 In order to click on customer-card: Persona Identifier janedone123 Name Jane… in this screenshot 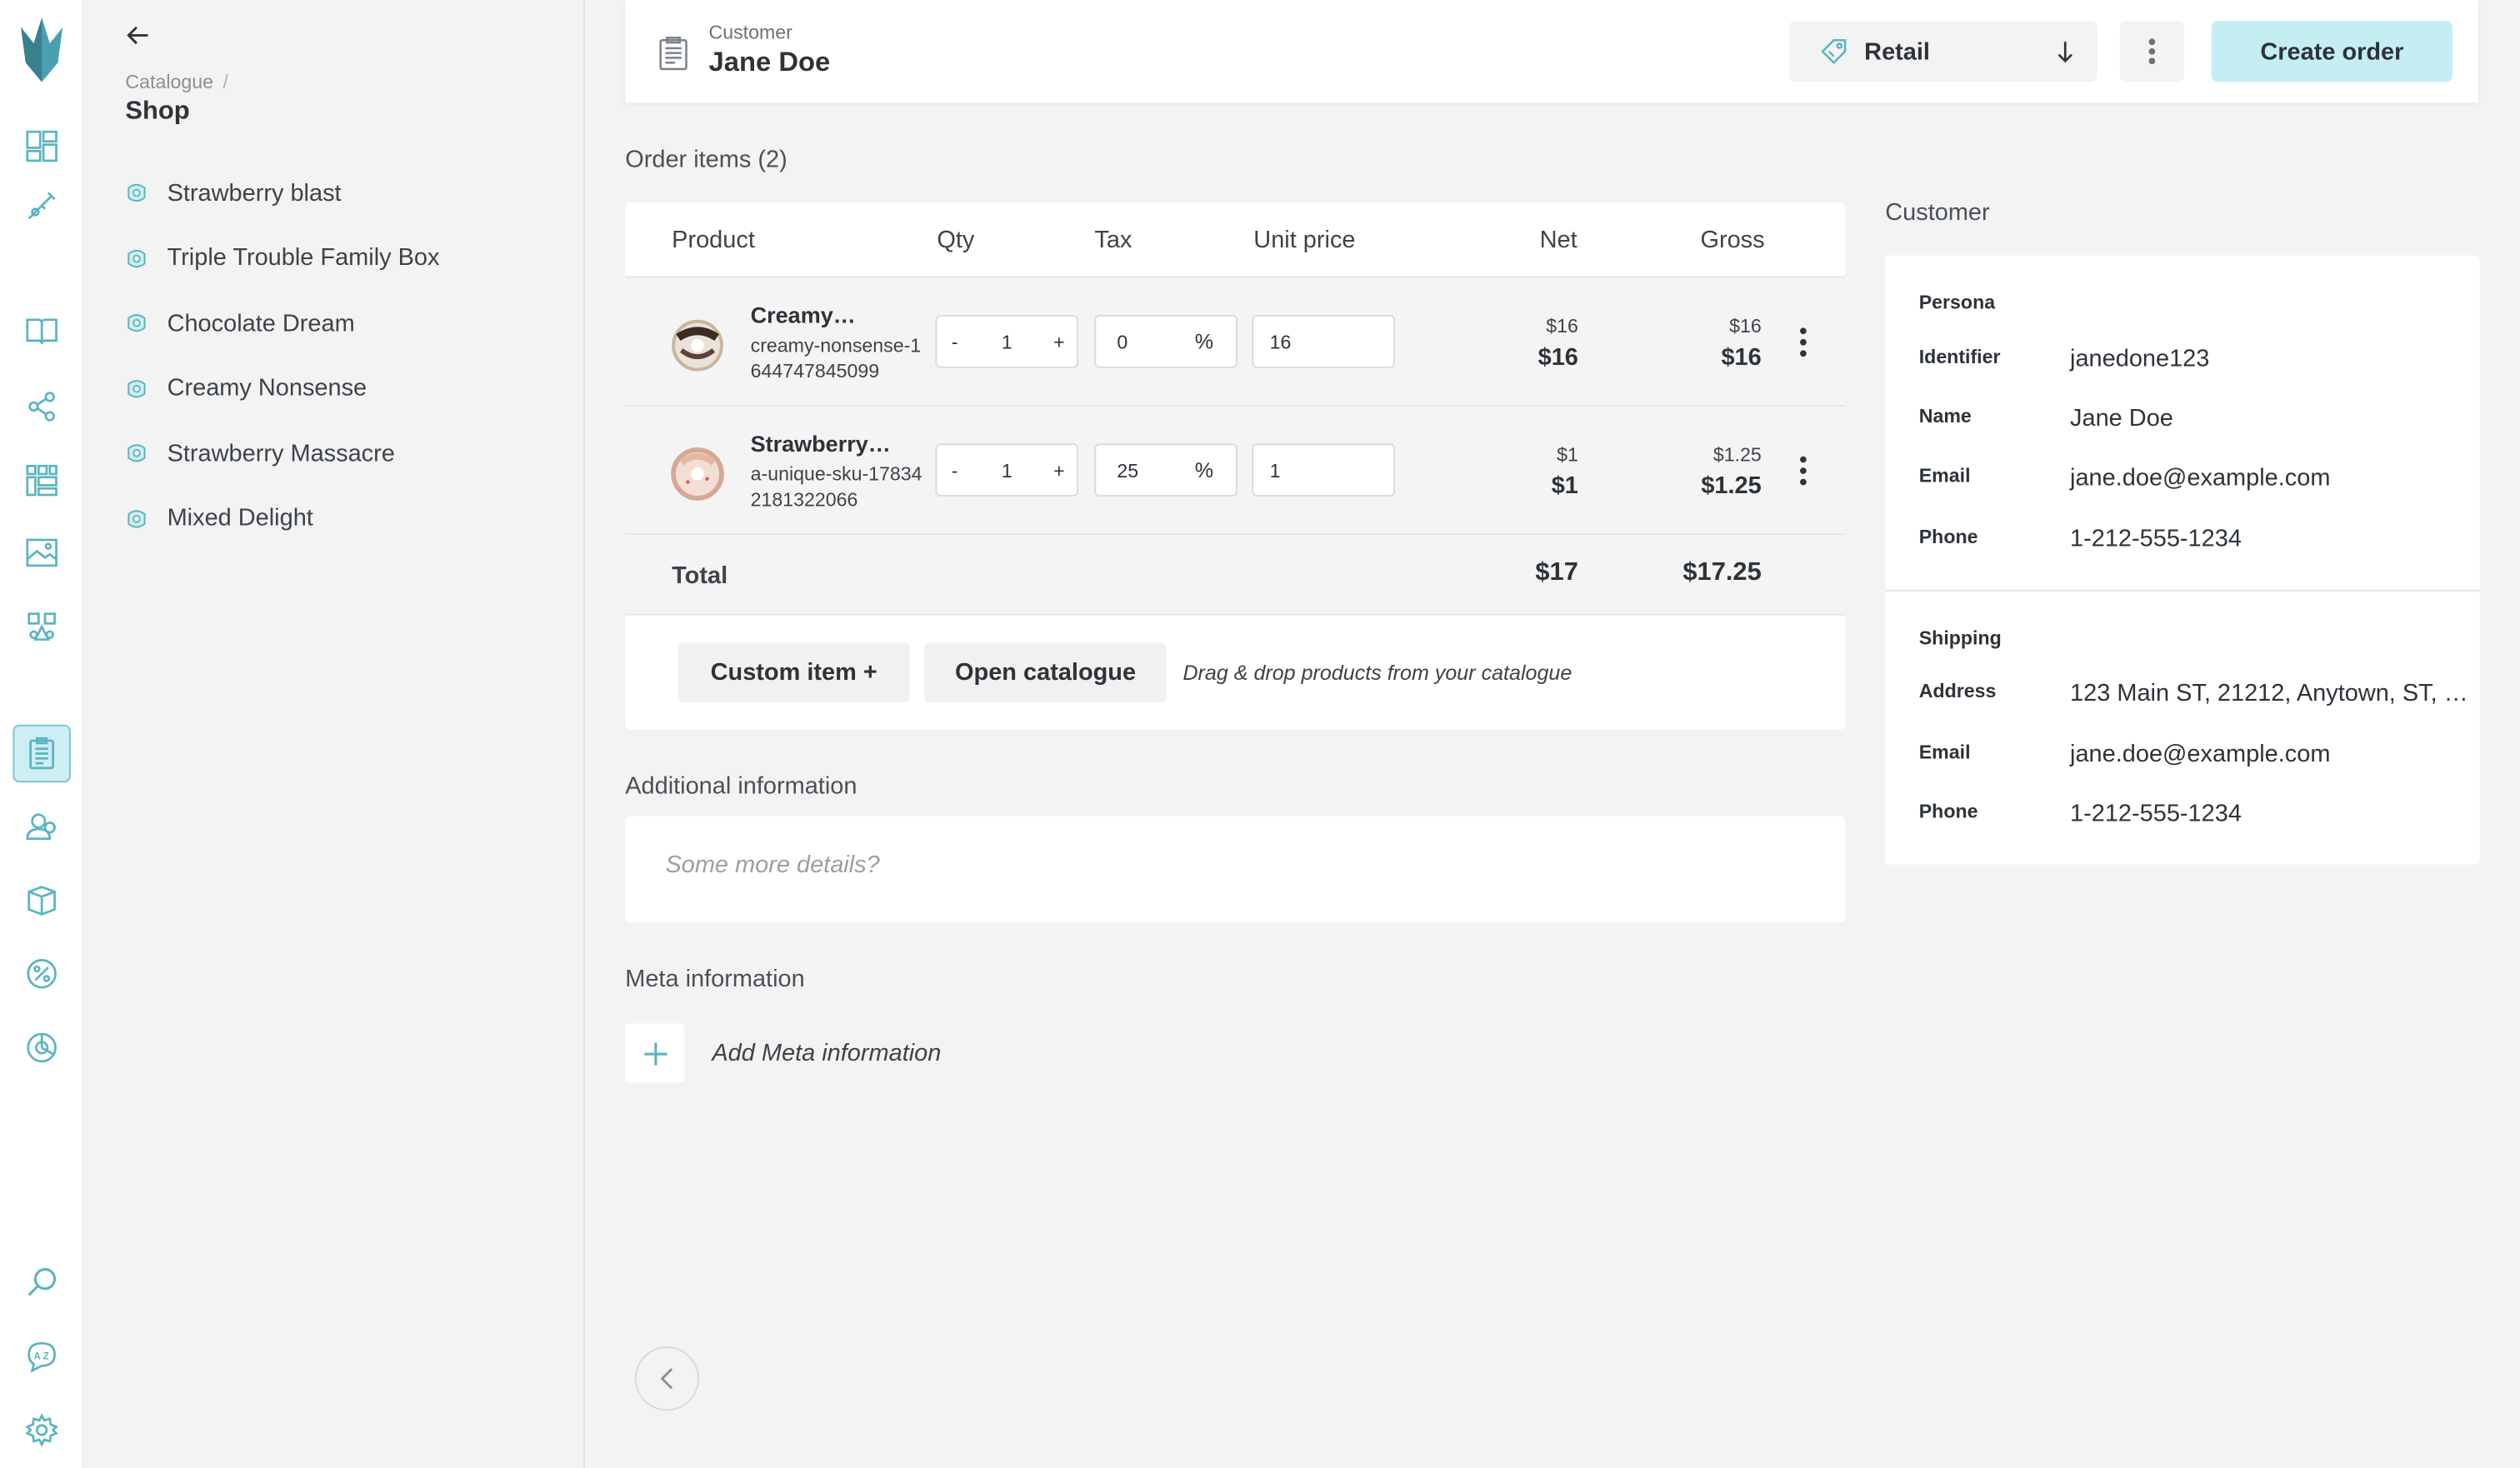, I will do `click(2182, 560)`.